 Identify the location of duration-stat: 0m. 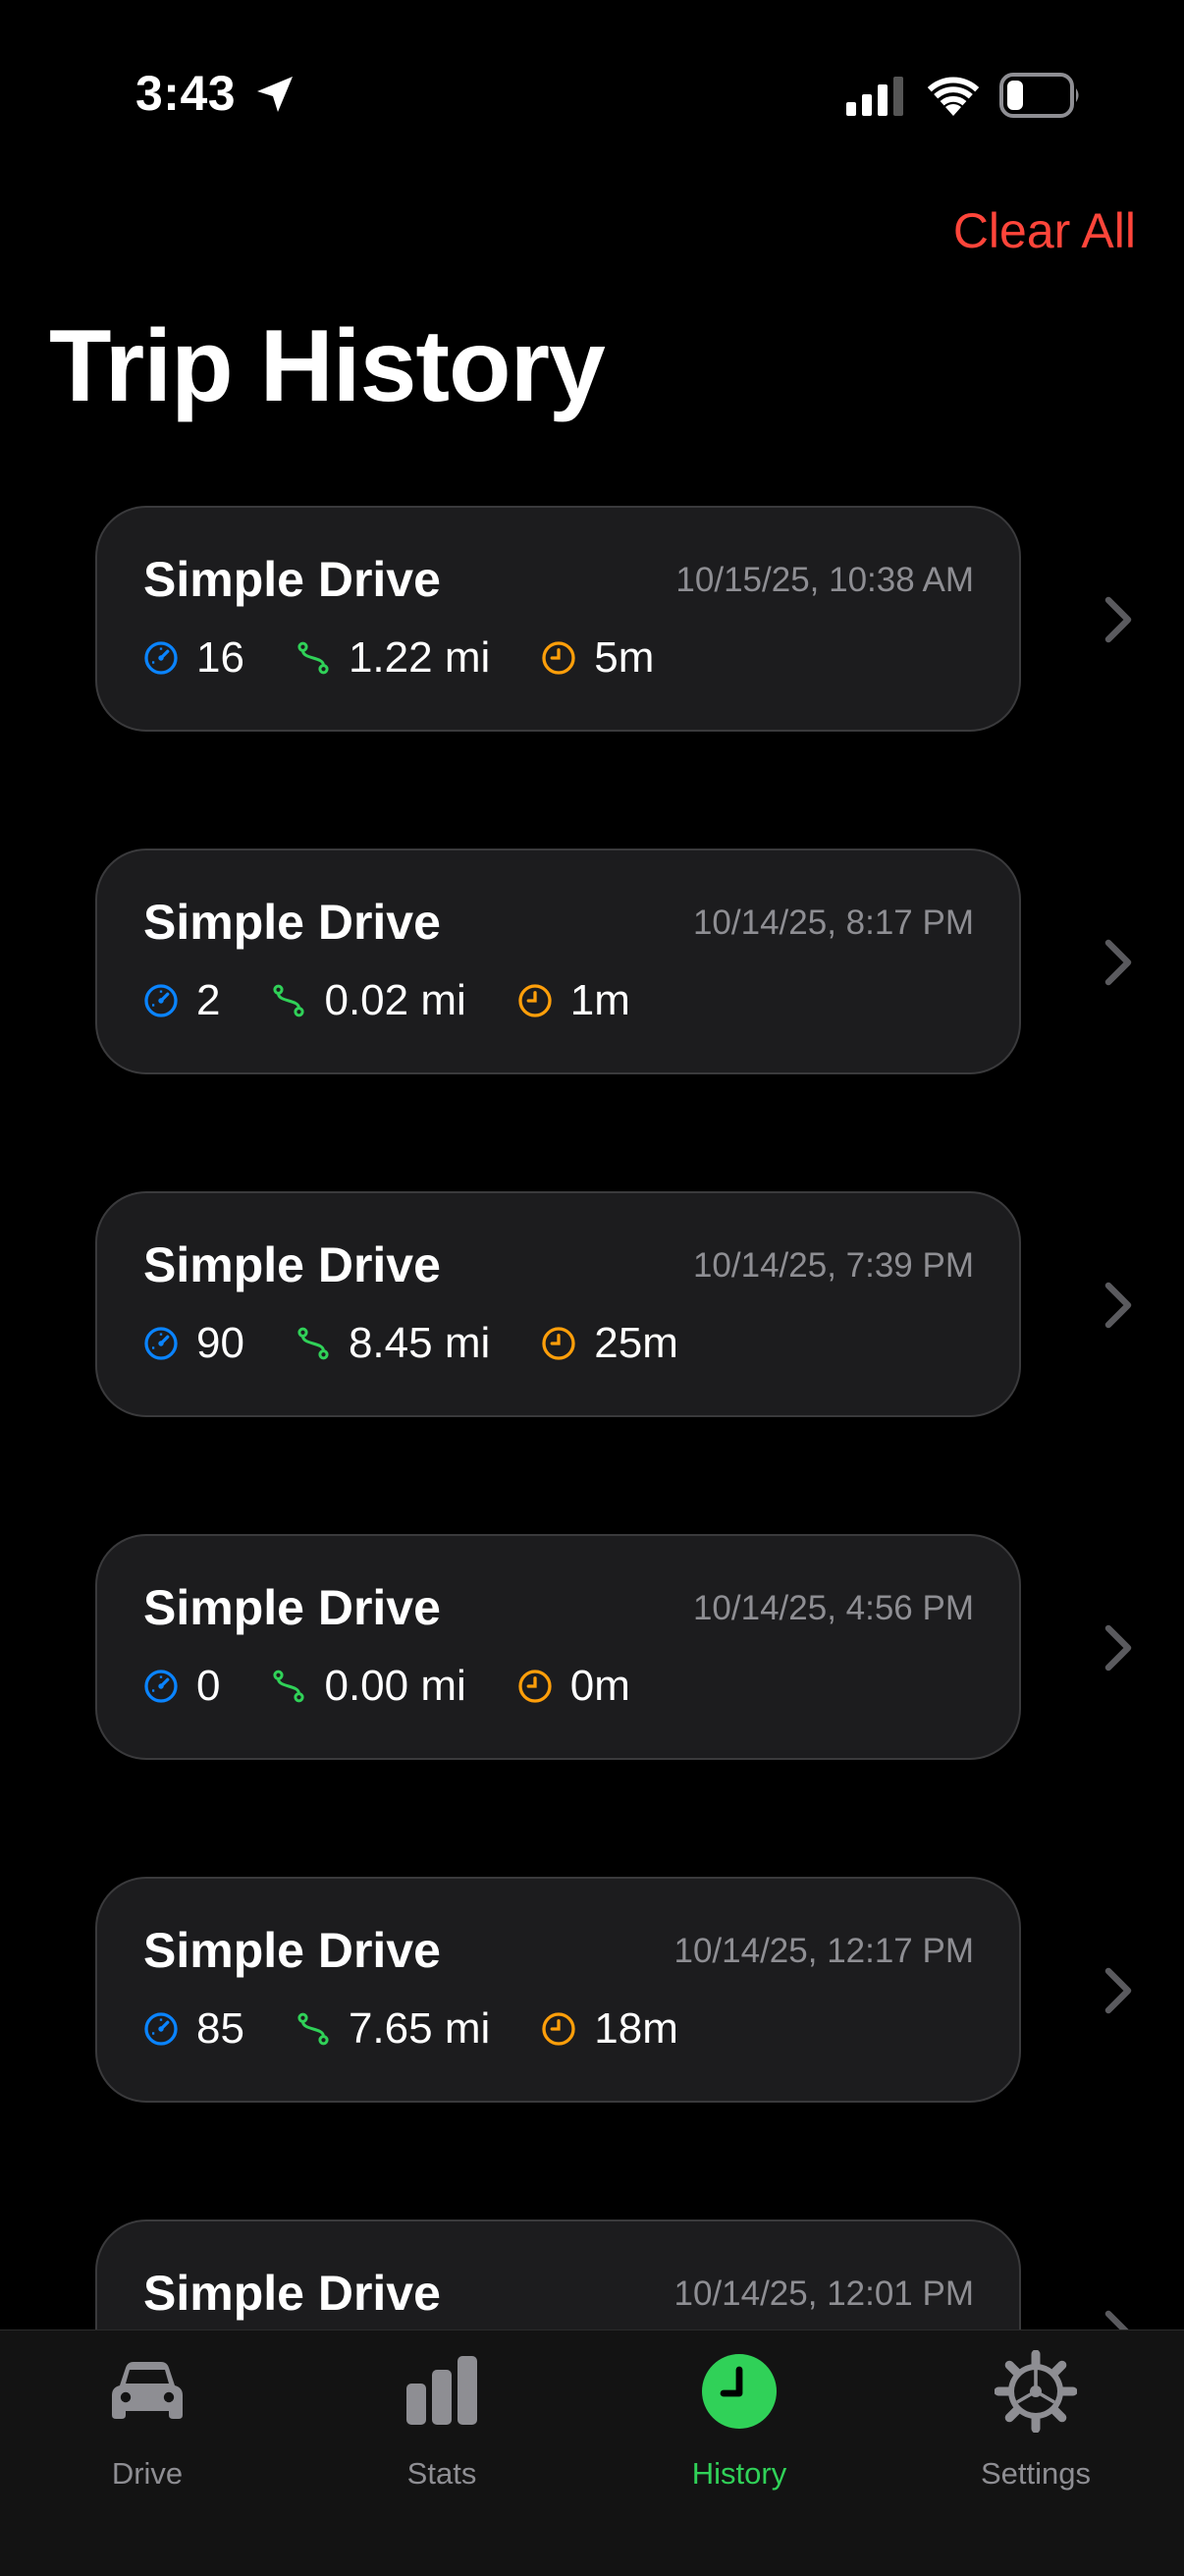
(573, 1686).